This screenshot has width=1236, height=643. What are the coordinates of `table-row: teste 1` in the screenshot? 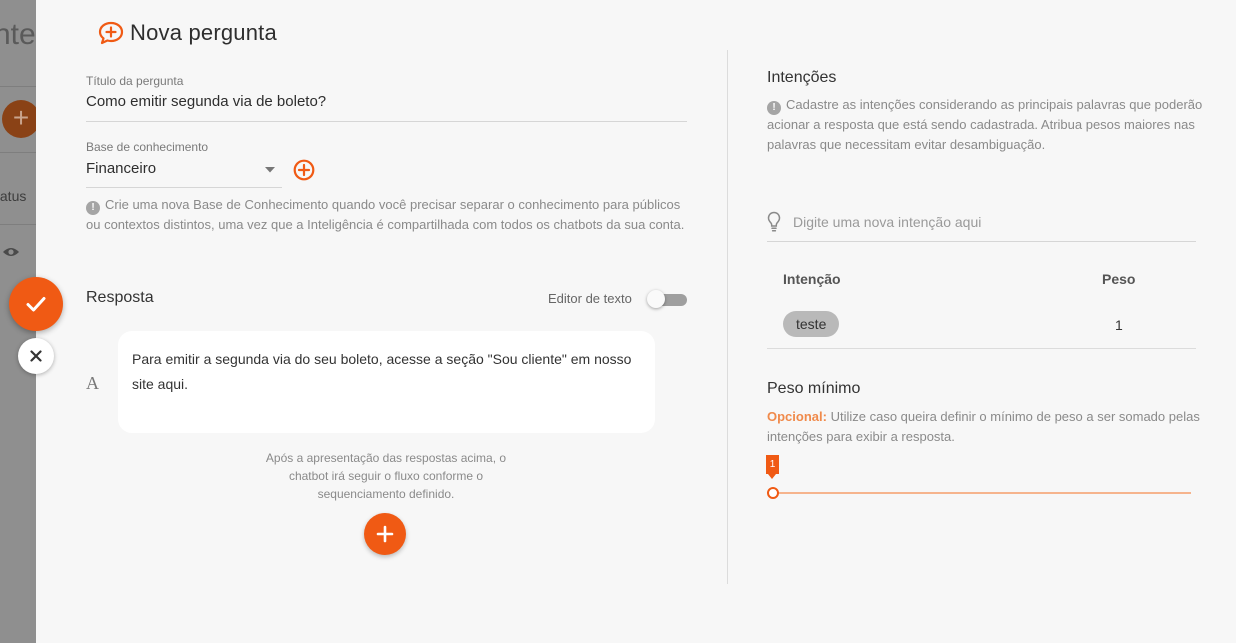 It's located at (983, 326).